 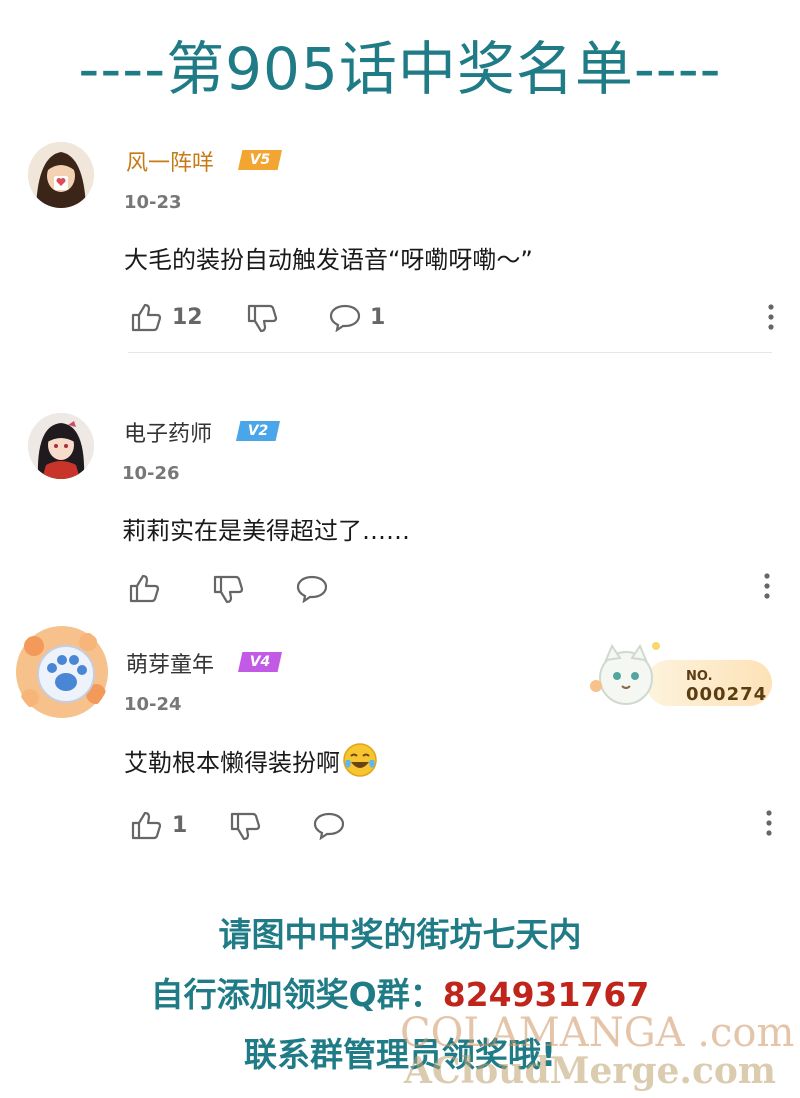 What do you see at coordinates (170, 663) in the screenshot?
I see `username: 萌芽童年` at bounding box center [170, 663].